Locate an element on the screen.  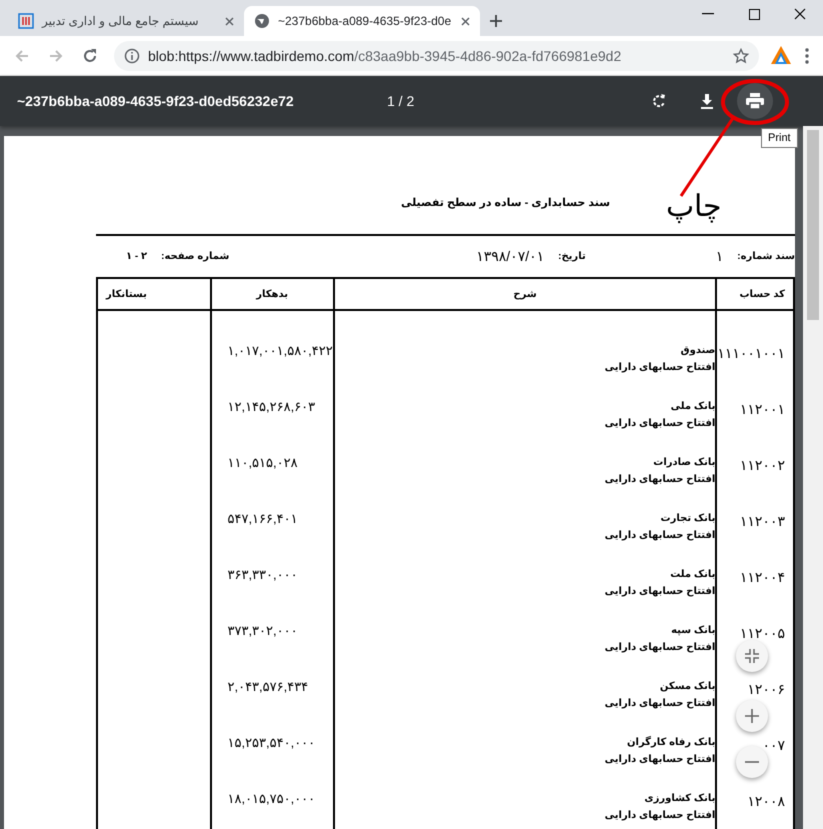
minus-icon is located at coordinates (752, 762).